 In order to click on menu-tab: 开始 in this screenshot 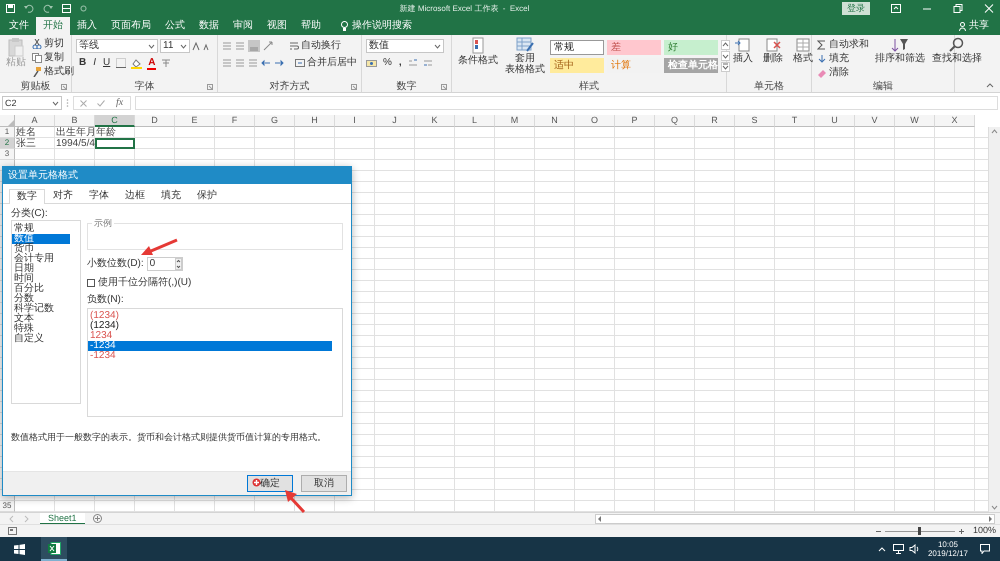, I will do `click(53, 26)`.